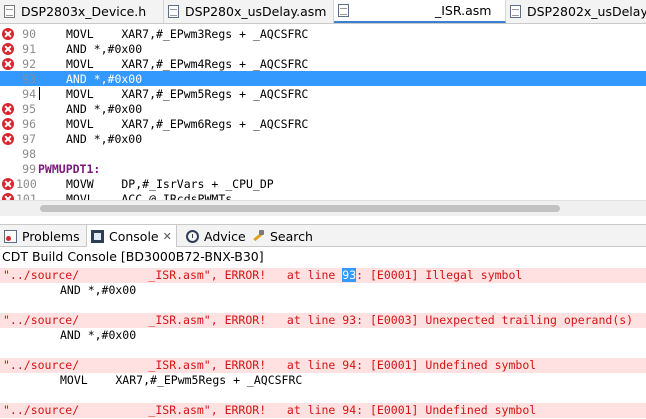 This screenshot has width=646, height=419. I want to click on tab-label: Console, so click(134, 236).